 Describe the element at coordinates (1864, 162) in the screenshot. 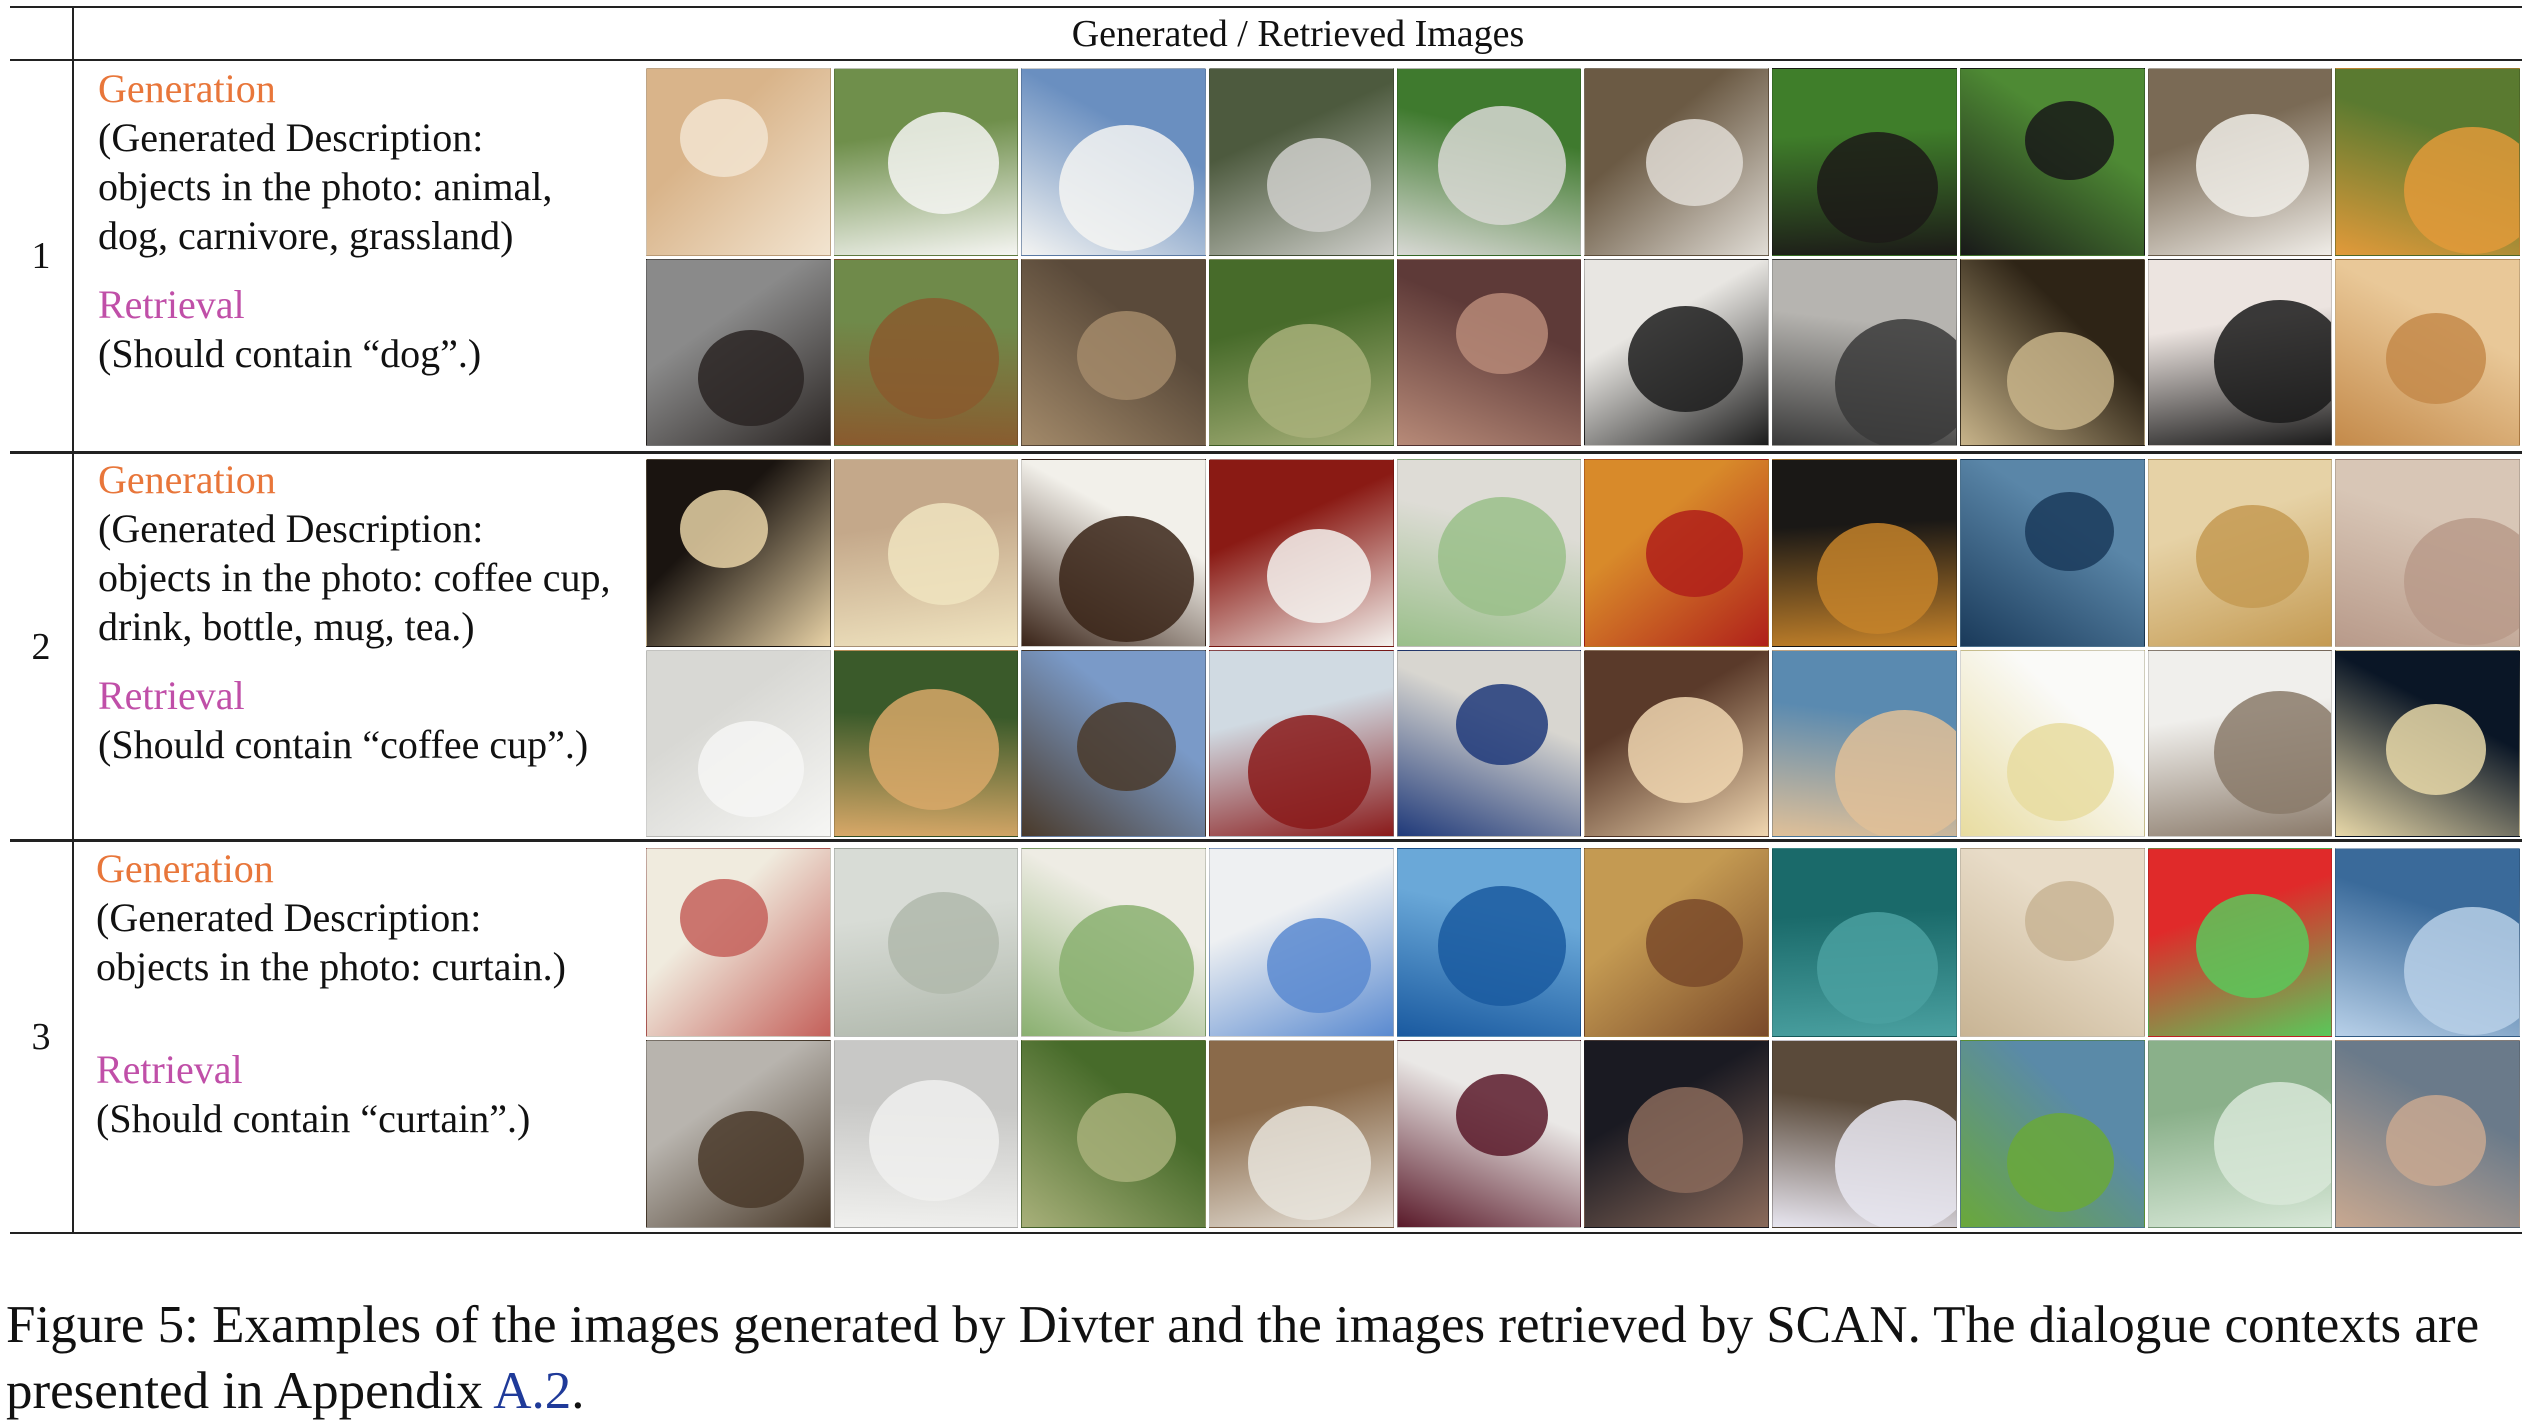

I see `bernese-dog-icon` at that location.